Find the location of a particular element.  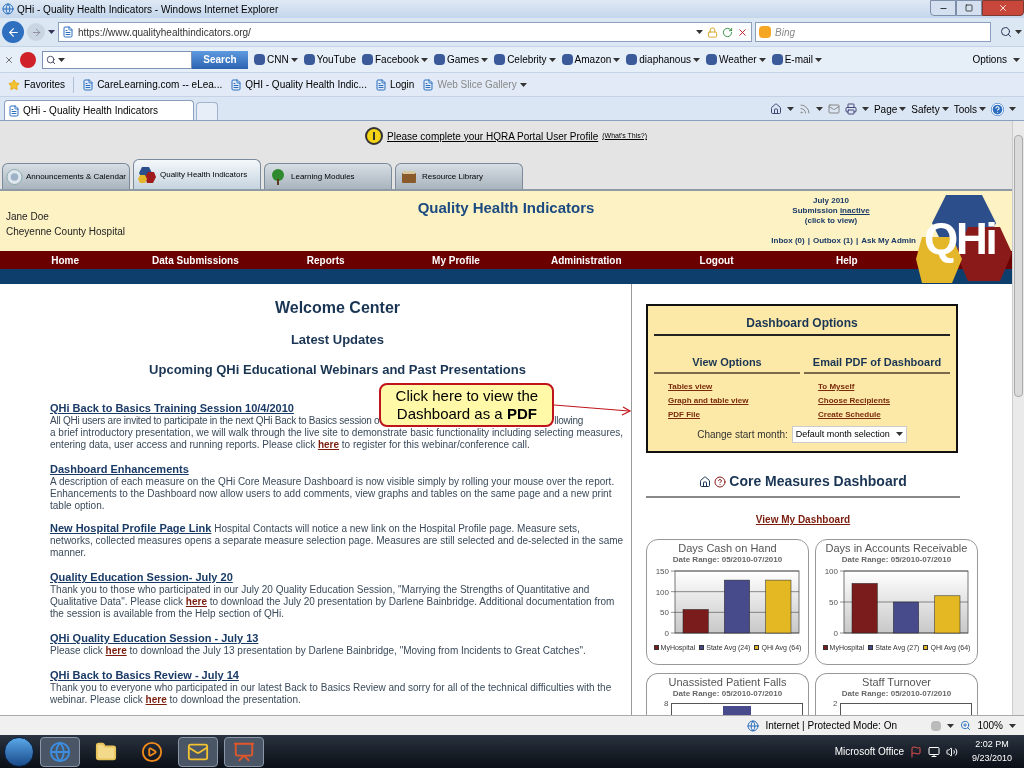

maximize-button is located at coordinates (969, 8).